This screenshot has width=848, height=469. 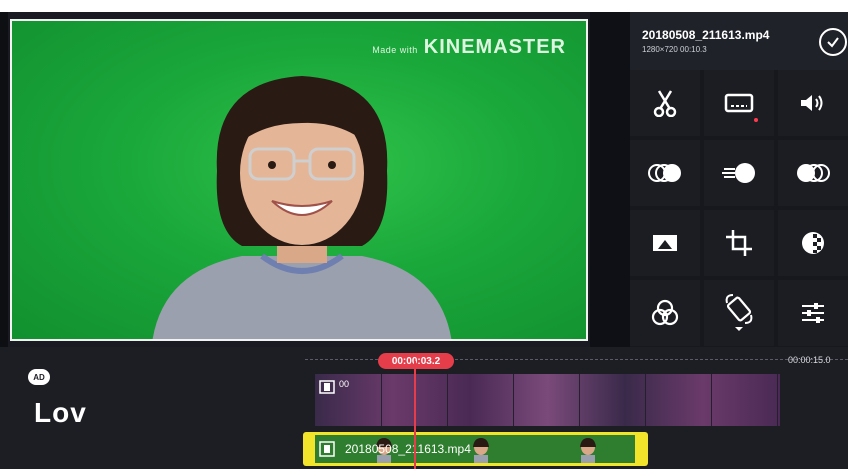 I want to click on trim-split-button, so click(x=665, y=103).